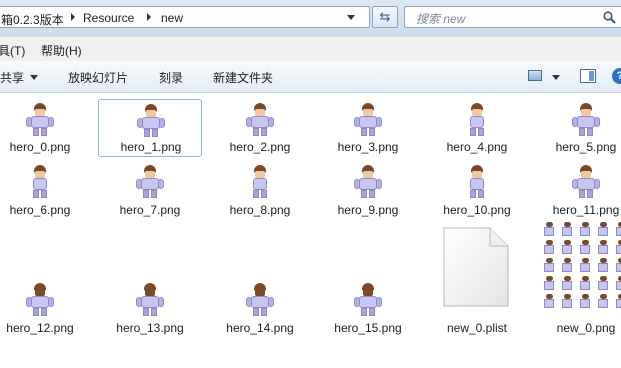 This screenshot has width=621, height=368. Describe the element at coordinates (368, 147) in the screenshot. I see `file-name: hero_3.png` at that location.